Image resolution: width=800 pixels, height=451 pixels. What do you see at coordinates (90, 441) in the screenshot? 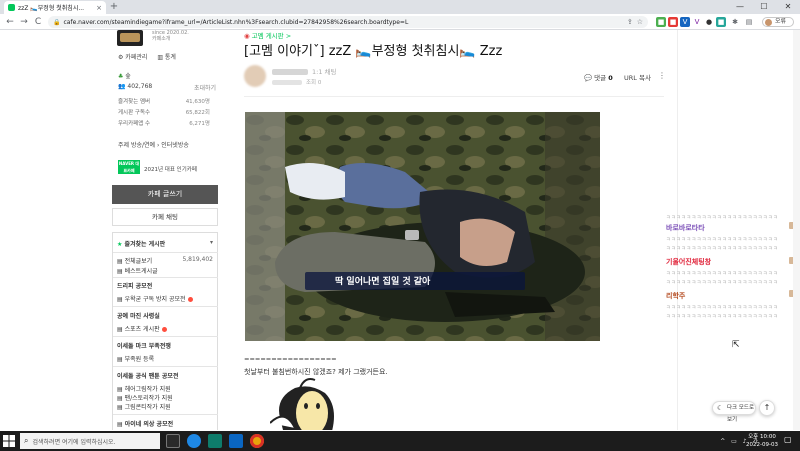
I see `taskbar-search-input: ⌕ 검색하려면 여기에 입력하십시오.` at bounding box center [90, 441].